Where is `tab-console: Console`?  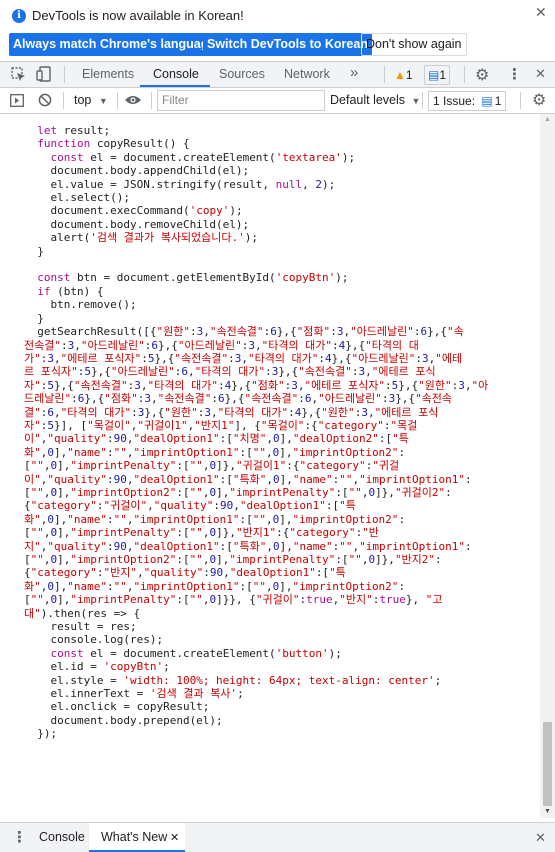 tab-console: Console is located at coordinates (176, 74).